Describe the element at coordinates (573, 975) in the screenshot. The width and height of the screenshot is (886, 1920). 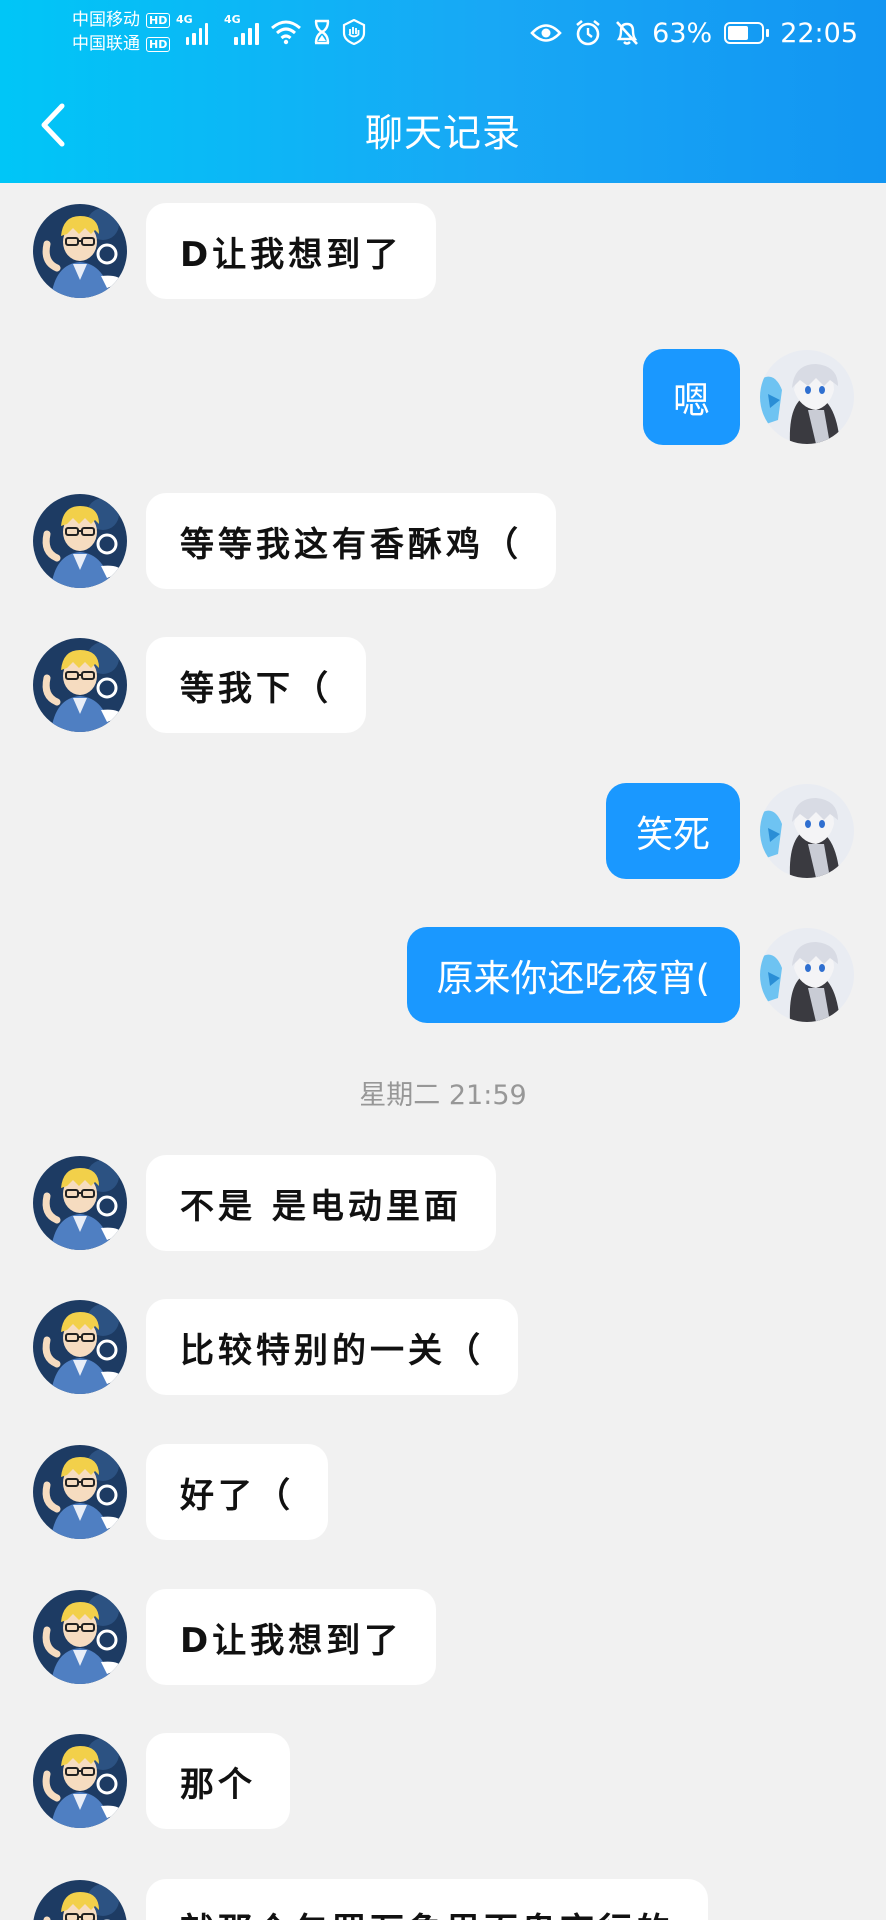
I see `message-bubble: 原来你还吃夜宵(` at that location.